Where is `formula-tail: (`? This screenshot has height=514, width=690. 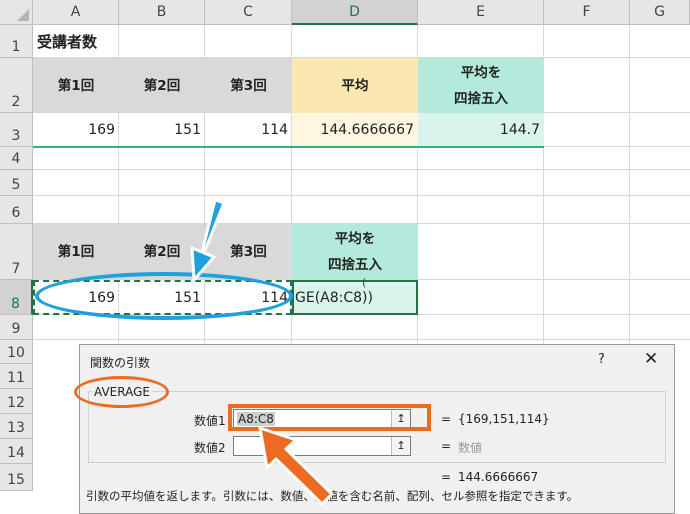 formula-tail: ( is located at coordinates (364, 282).